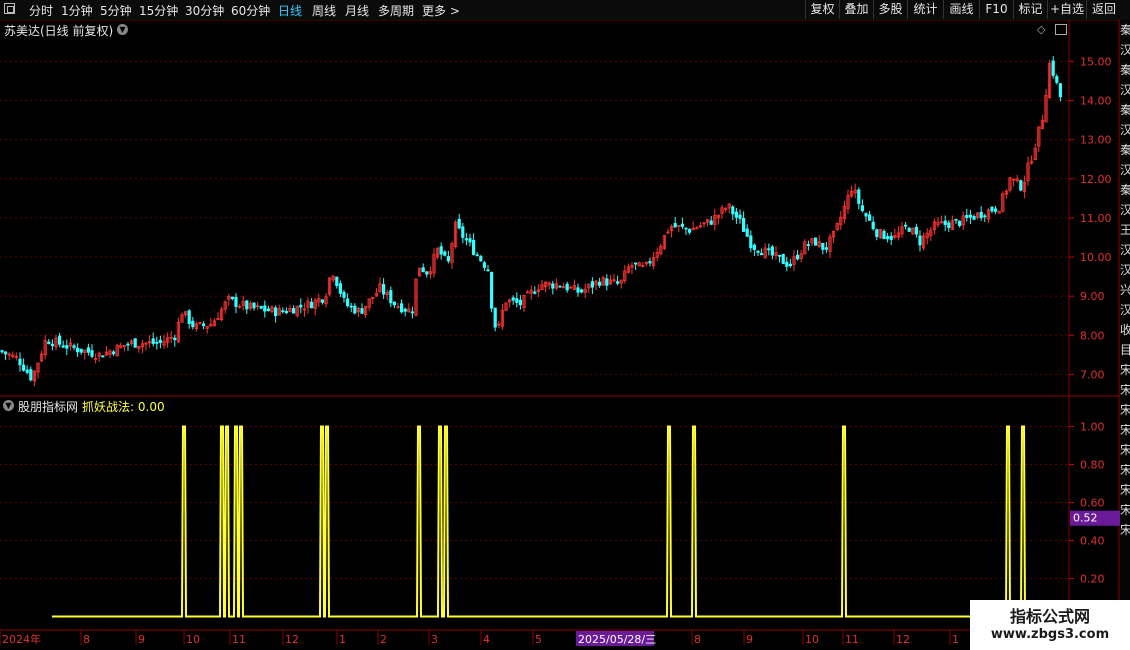  I want to click on price-tick-label: 8.00, so click(1092, 335).